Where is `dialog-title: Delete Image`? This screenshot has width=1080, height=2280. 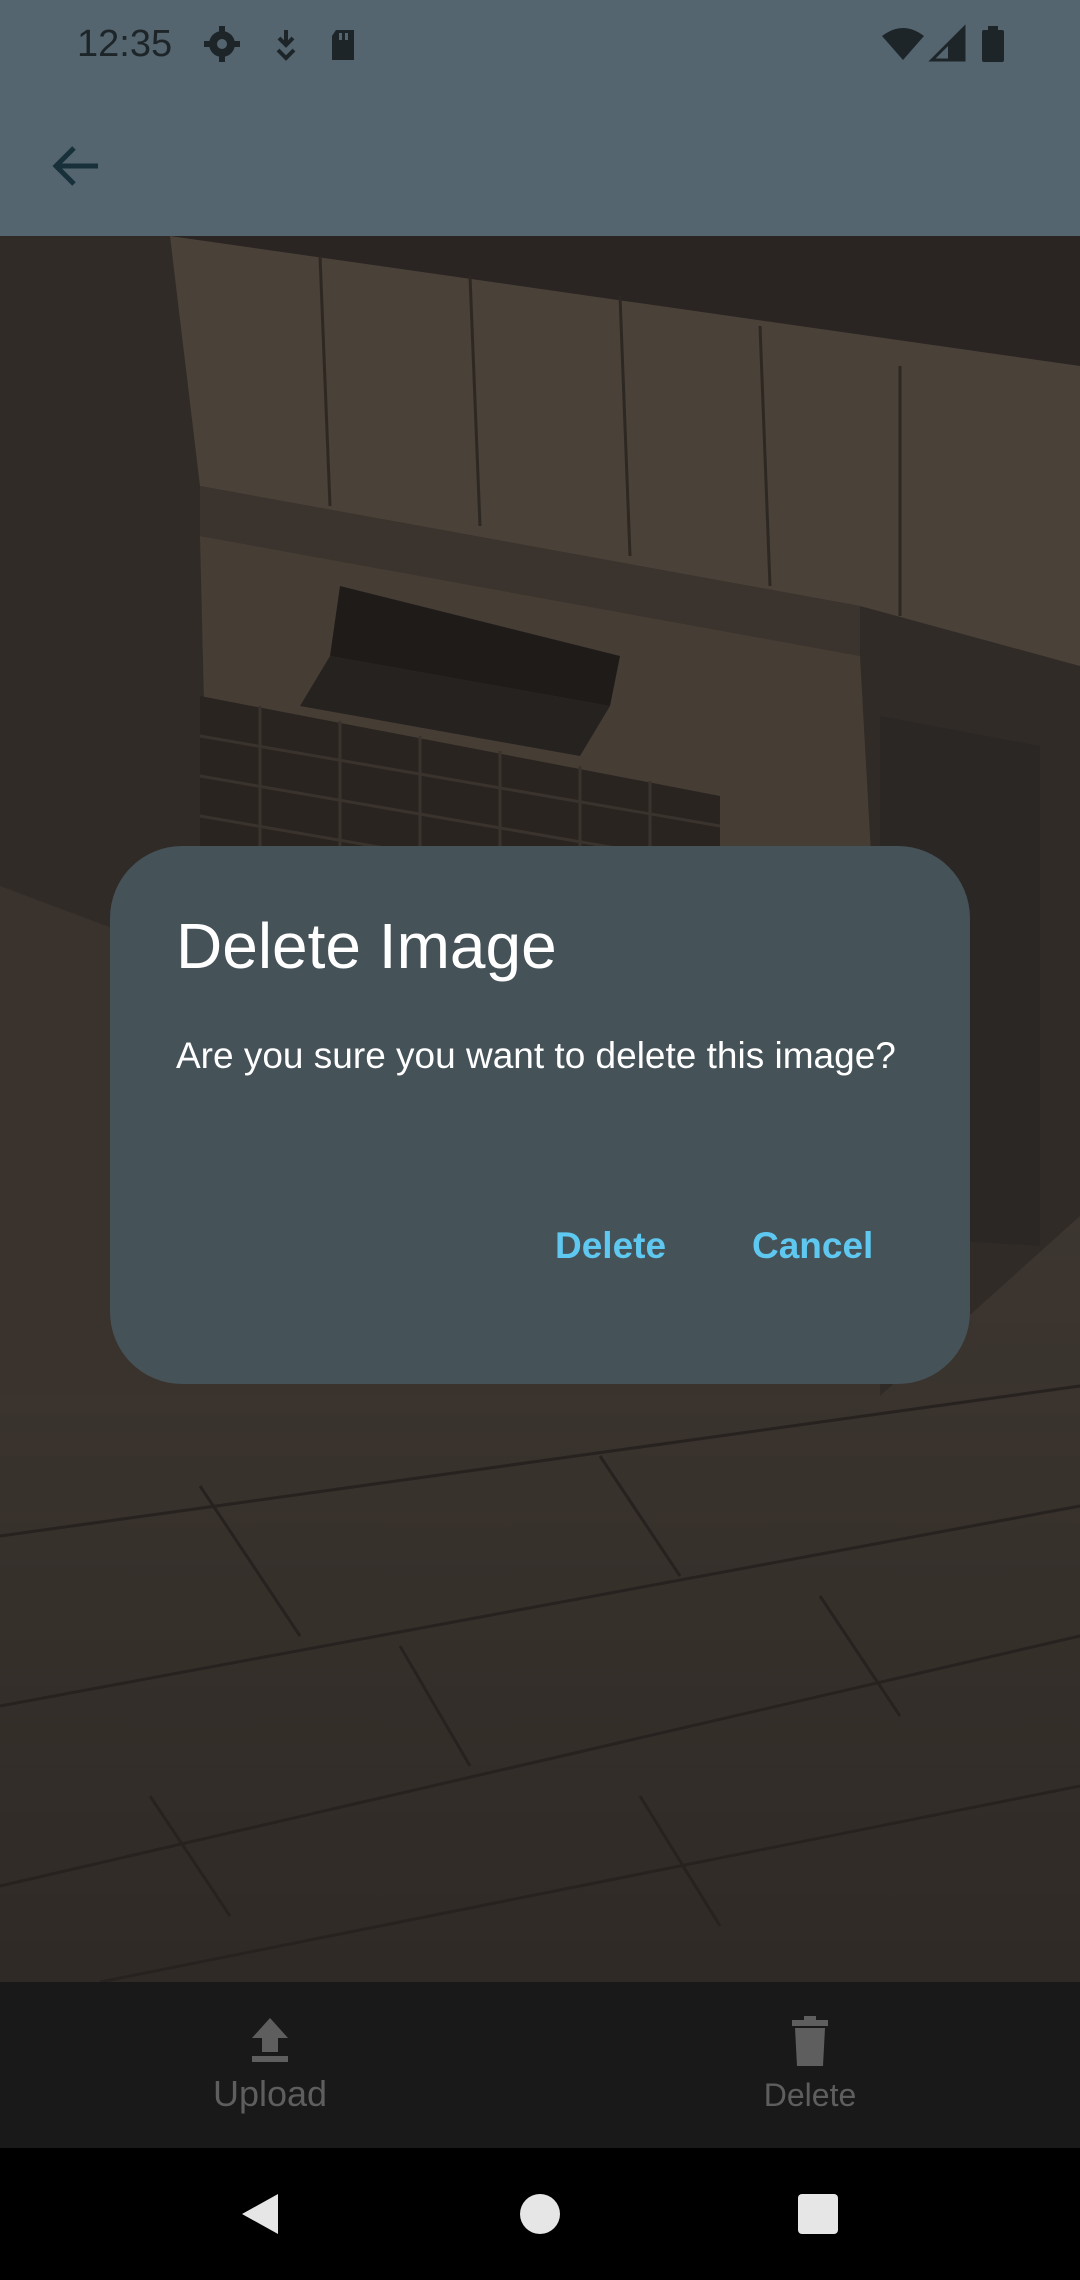
dialog-title: Delete Image is located at coordinates (366, 946).